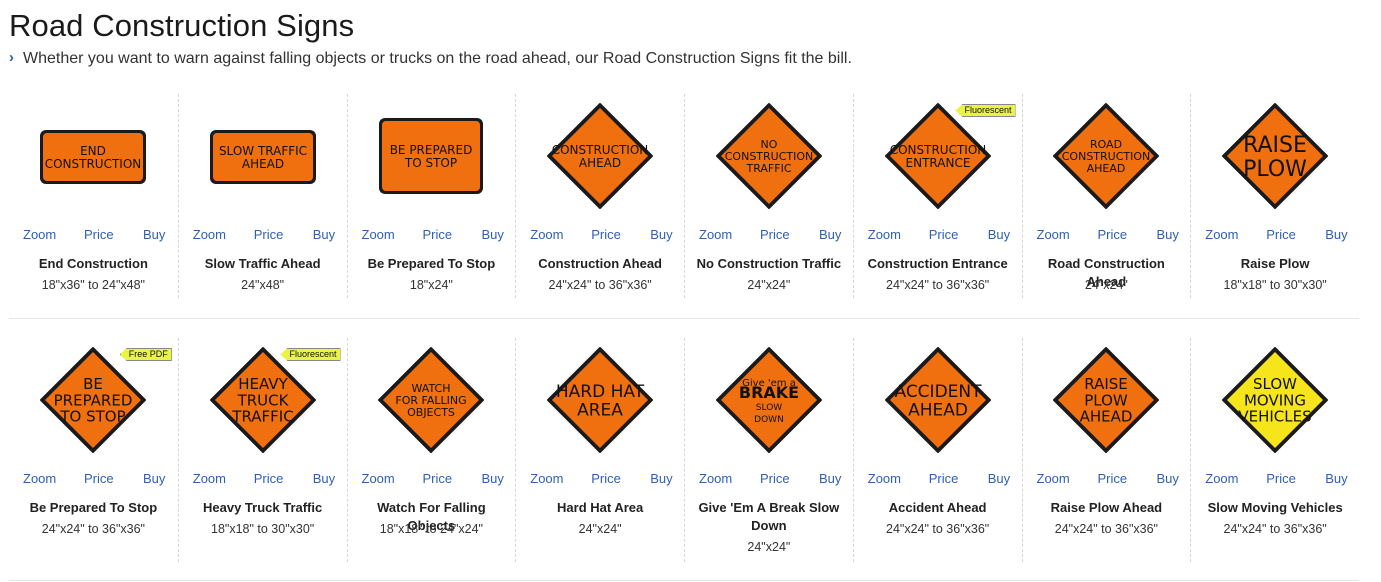  I want to click on product-name: Raise Plow, so click(1275, 264).